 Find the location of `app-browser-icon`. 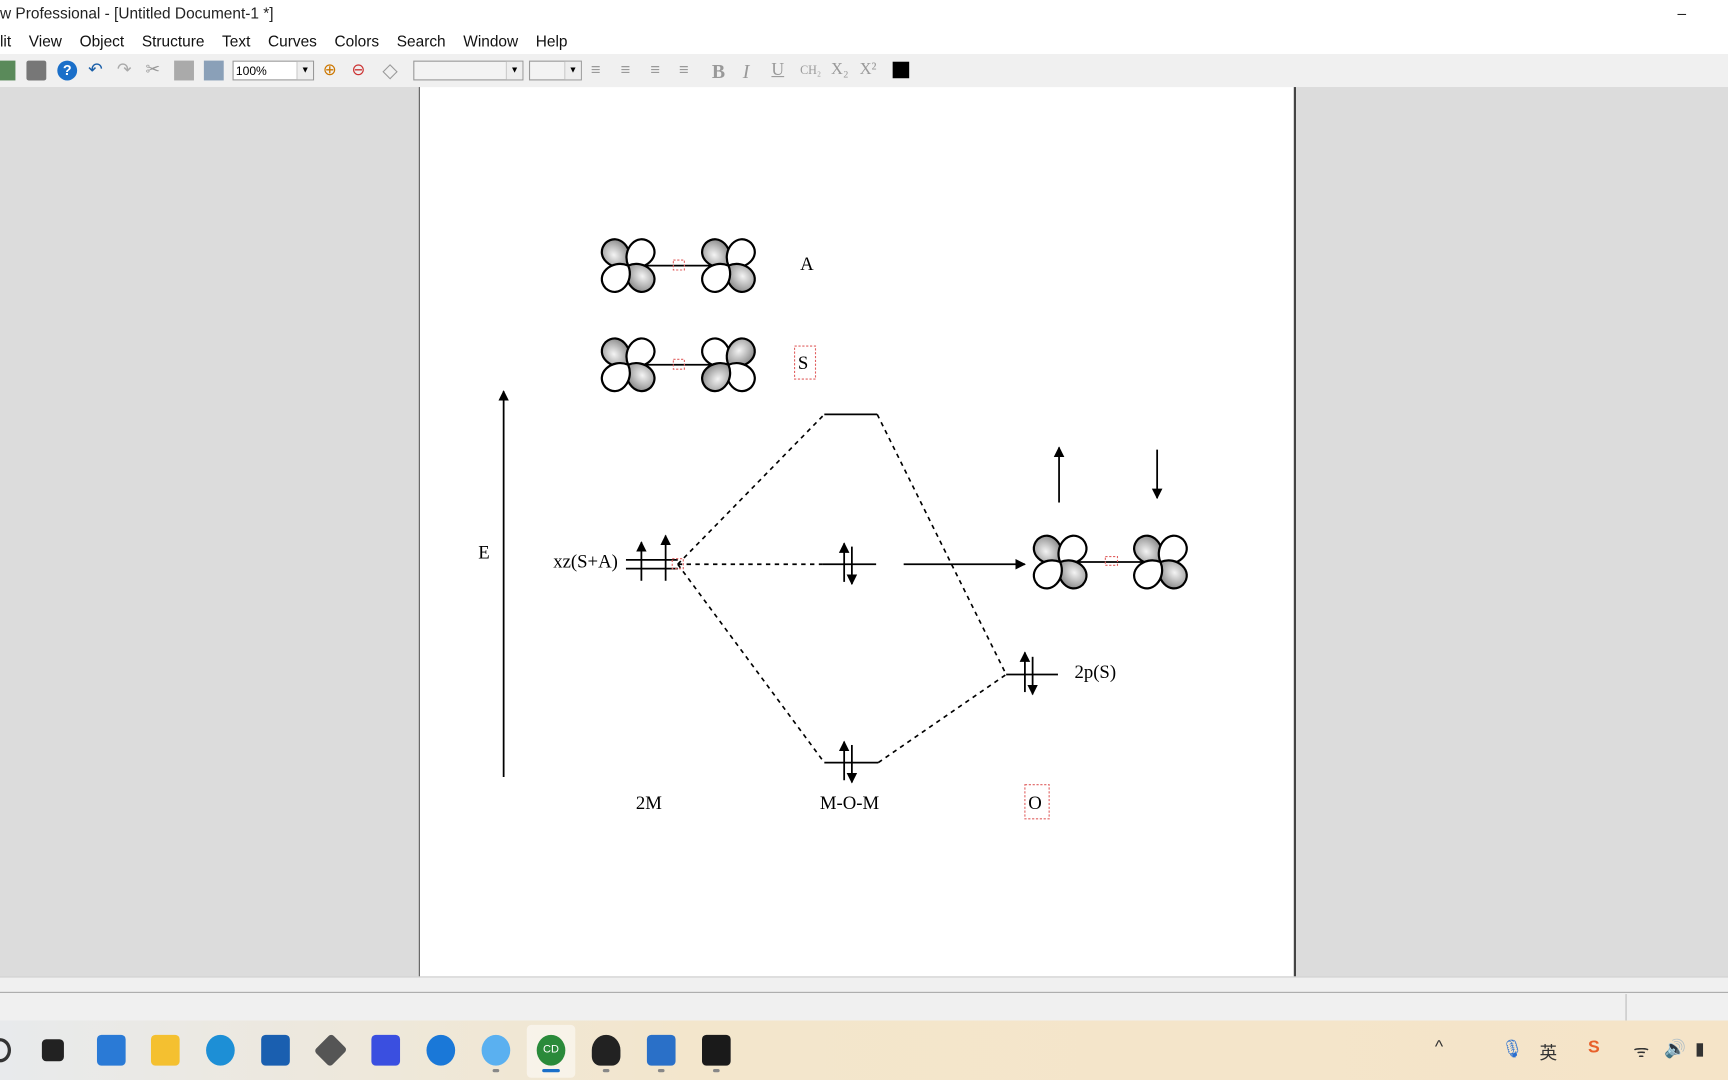

app-browser-icon is located at coordinates (496, 1050).